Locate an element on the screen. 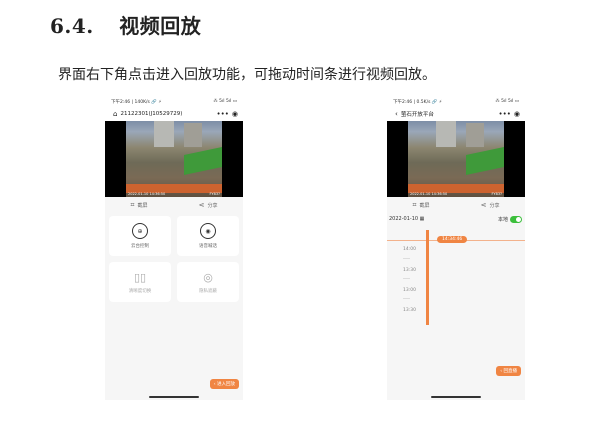  date-value: 2022-01-10 is located at coordinates (404, 219).